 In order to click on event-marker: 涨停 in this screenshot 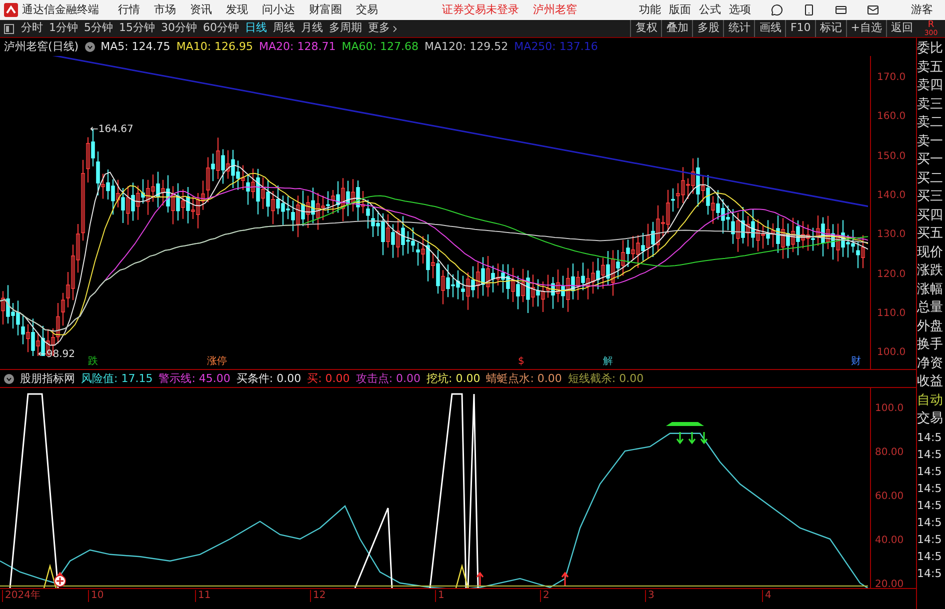, I will do `click(217, 362)`.